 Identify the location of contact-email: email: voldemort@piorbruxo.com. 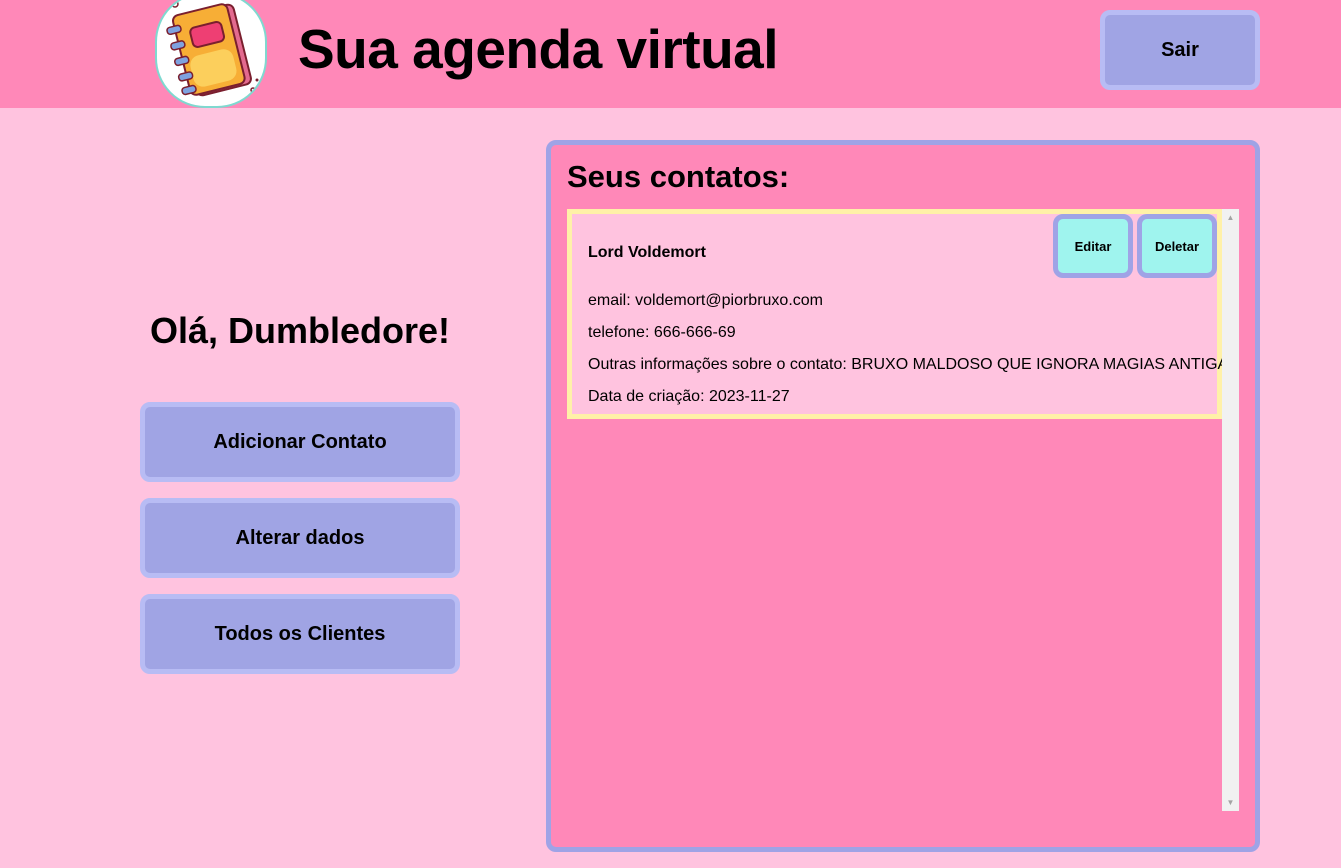
(705, 300).